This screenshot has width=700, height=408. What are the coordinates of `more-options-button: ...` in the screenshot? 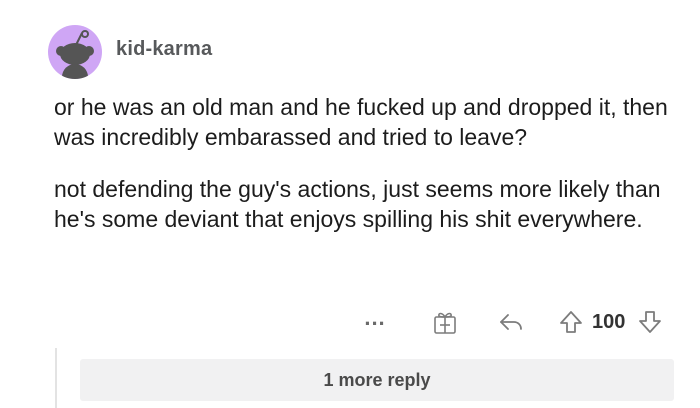 It's located at (375, 318).